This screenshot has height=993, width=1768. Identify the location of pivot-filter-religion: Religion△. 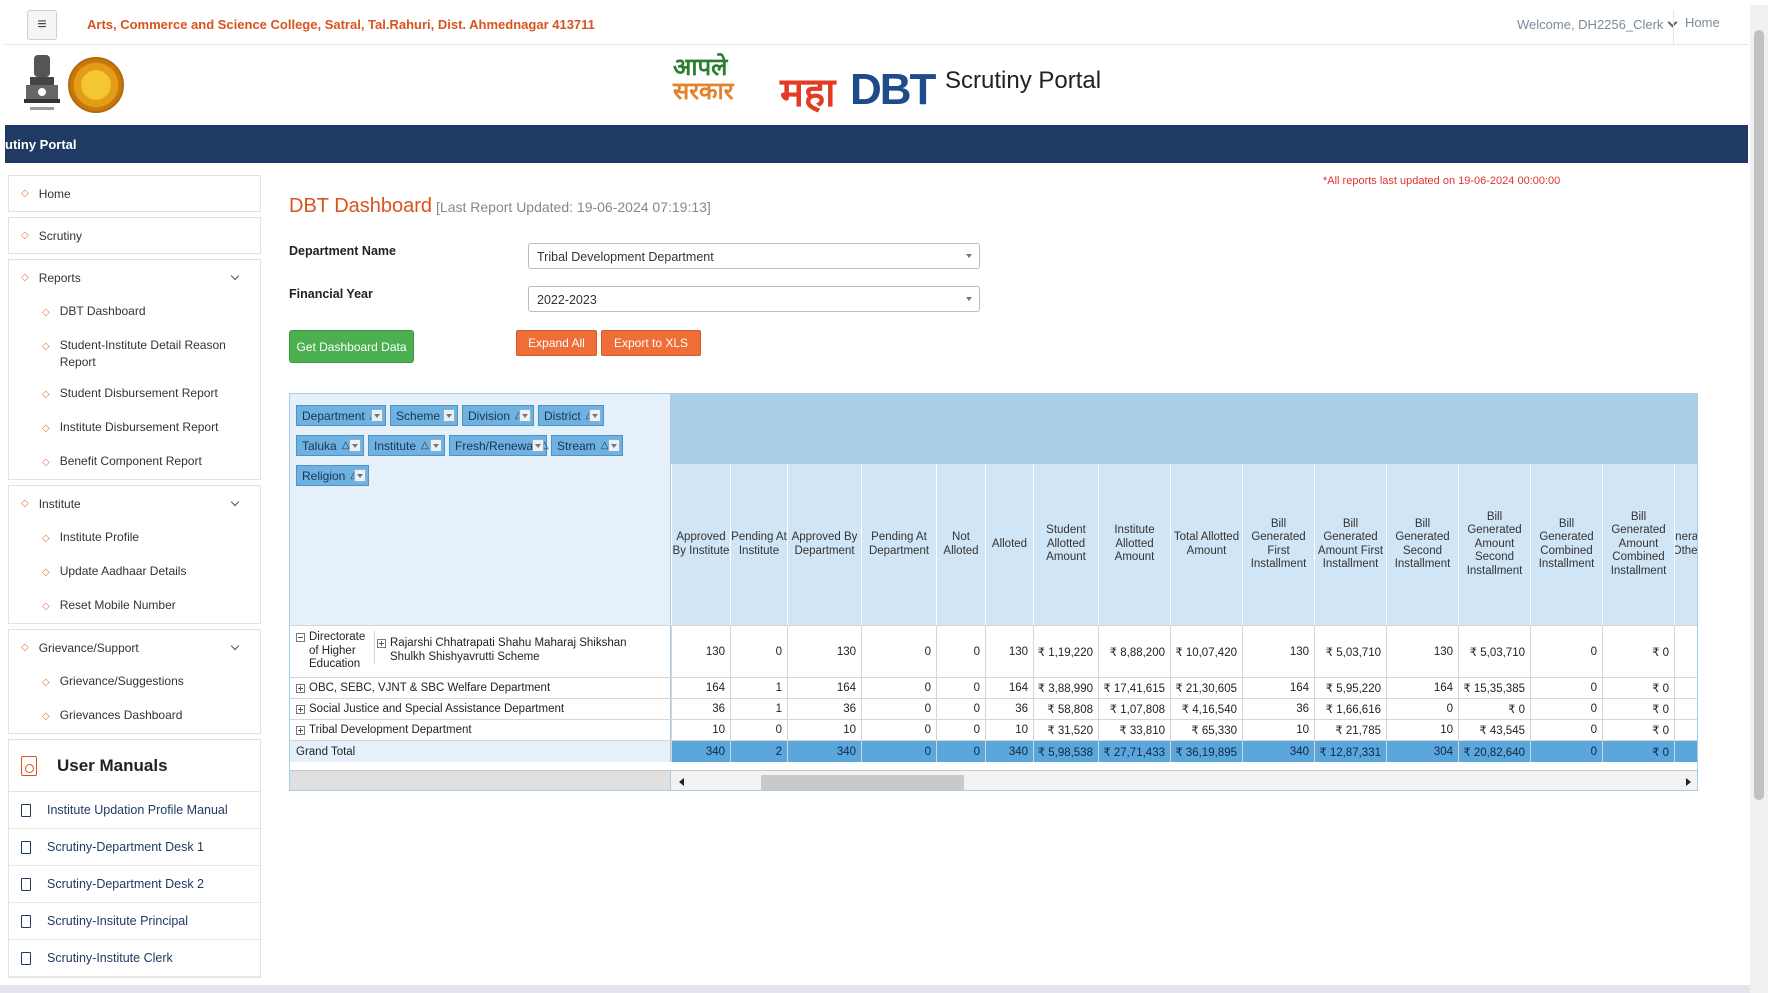
(332, 475).